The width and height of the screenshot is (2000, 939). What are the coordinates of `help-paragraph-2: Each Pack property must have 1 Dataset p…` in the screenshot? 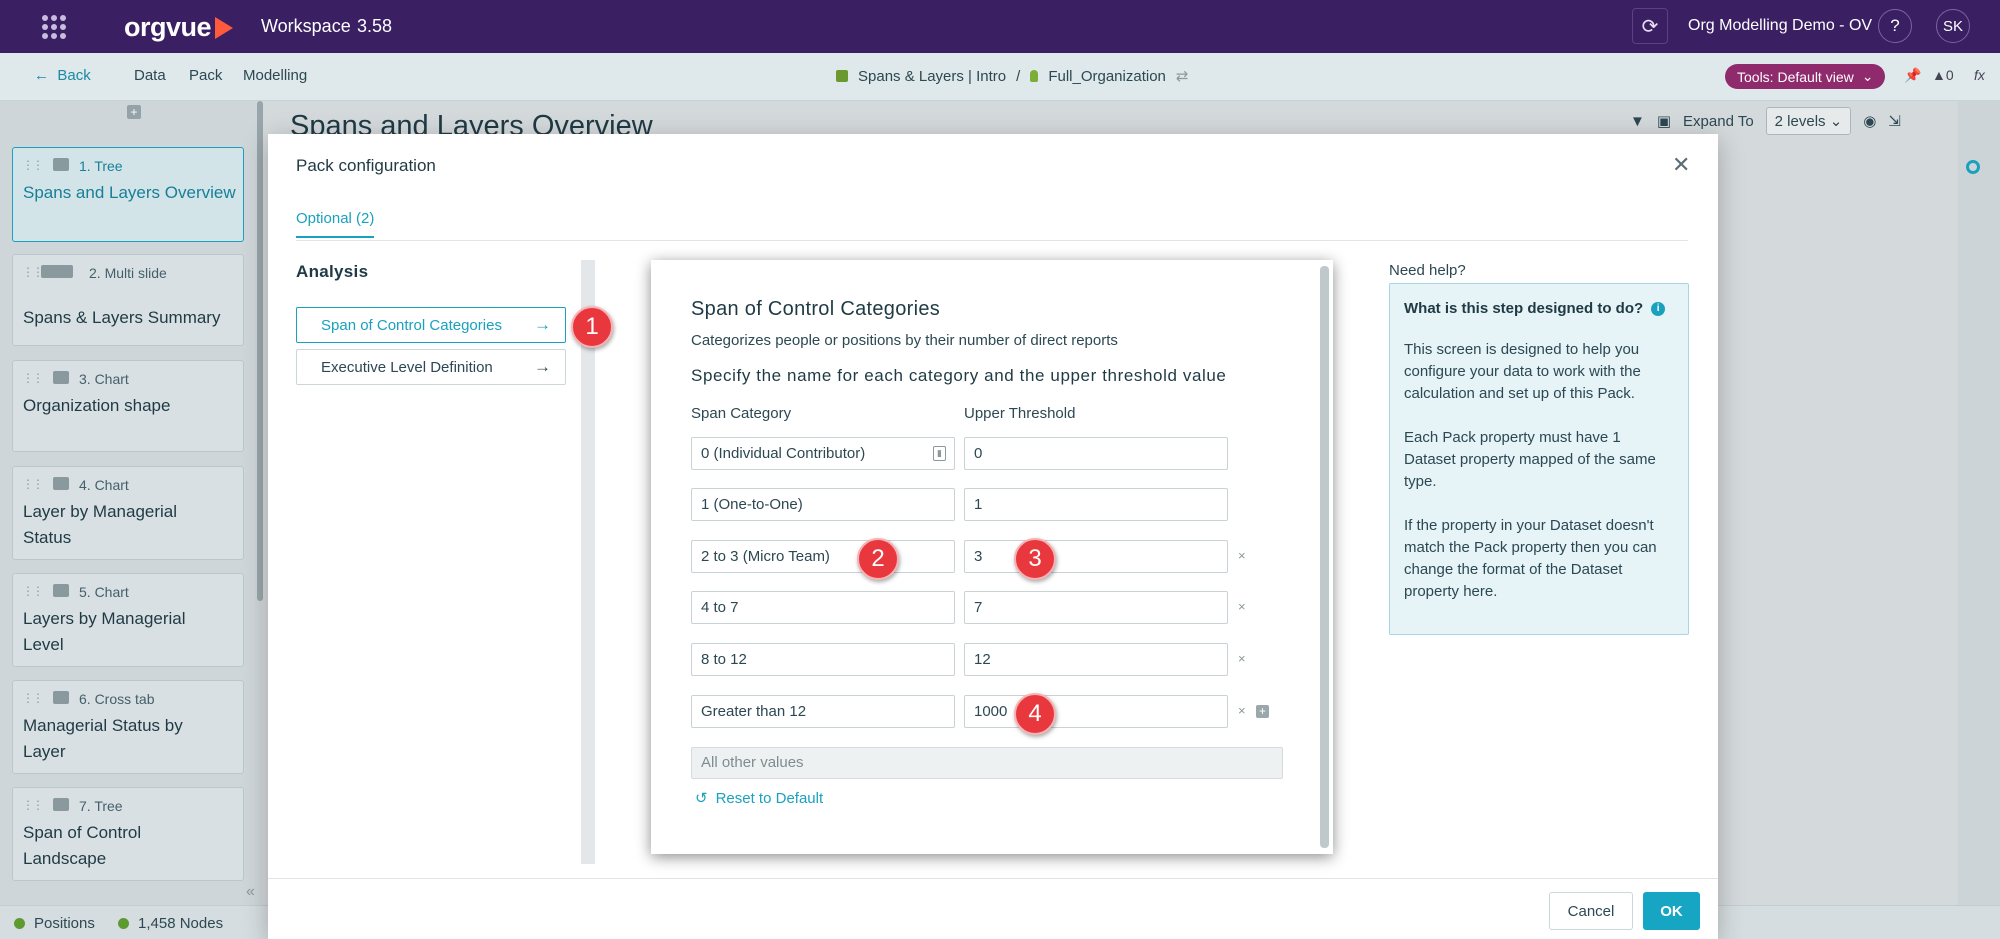 It's located at (1530, 459).